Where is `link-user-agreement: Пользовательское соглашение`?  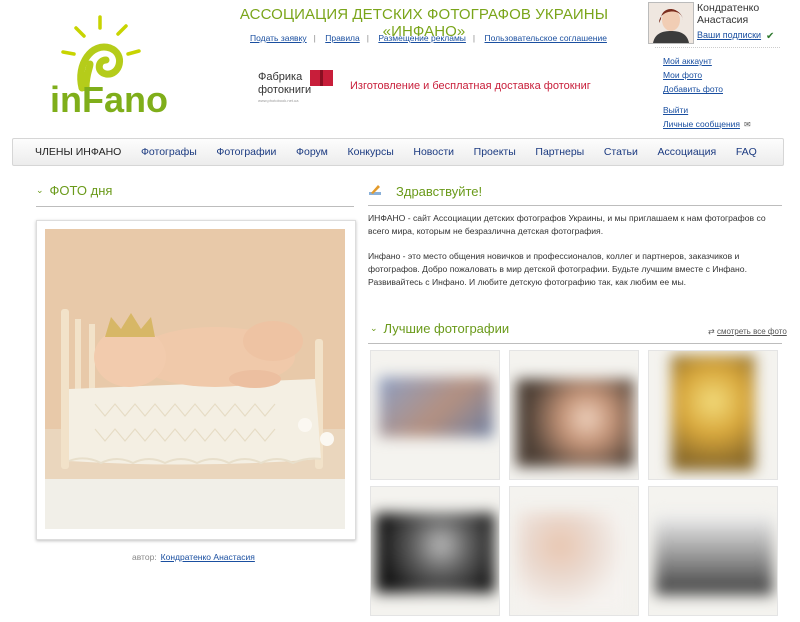 link-user-agreement: Пользовательское соглашение is located at coordinates (546, 38).